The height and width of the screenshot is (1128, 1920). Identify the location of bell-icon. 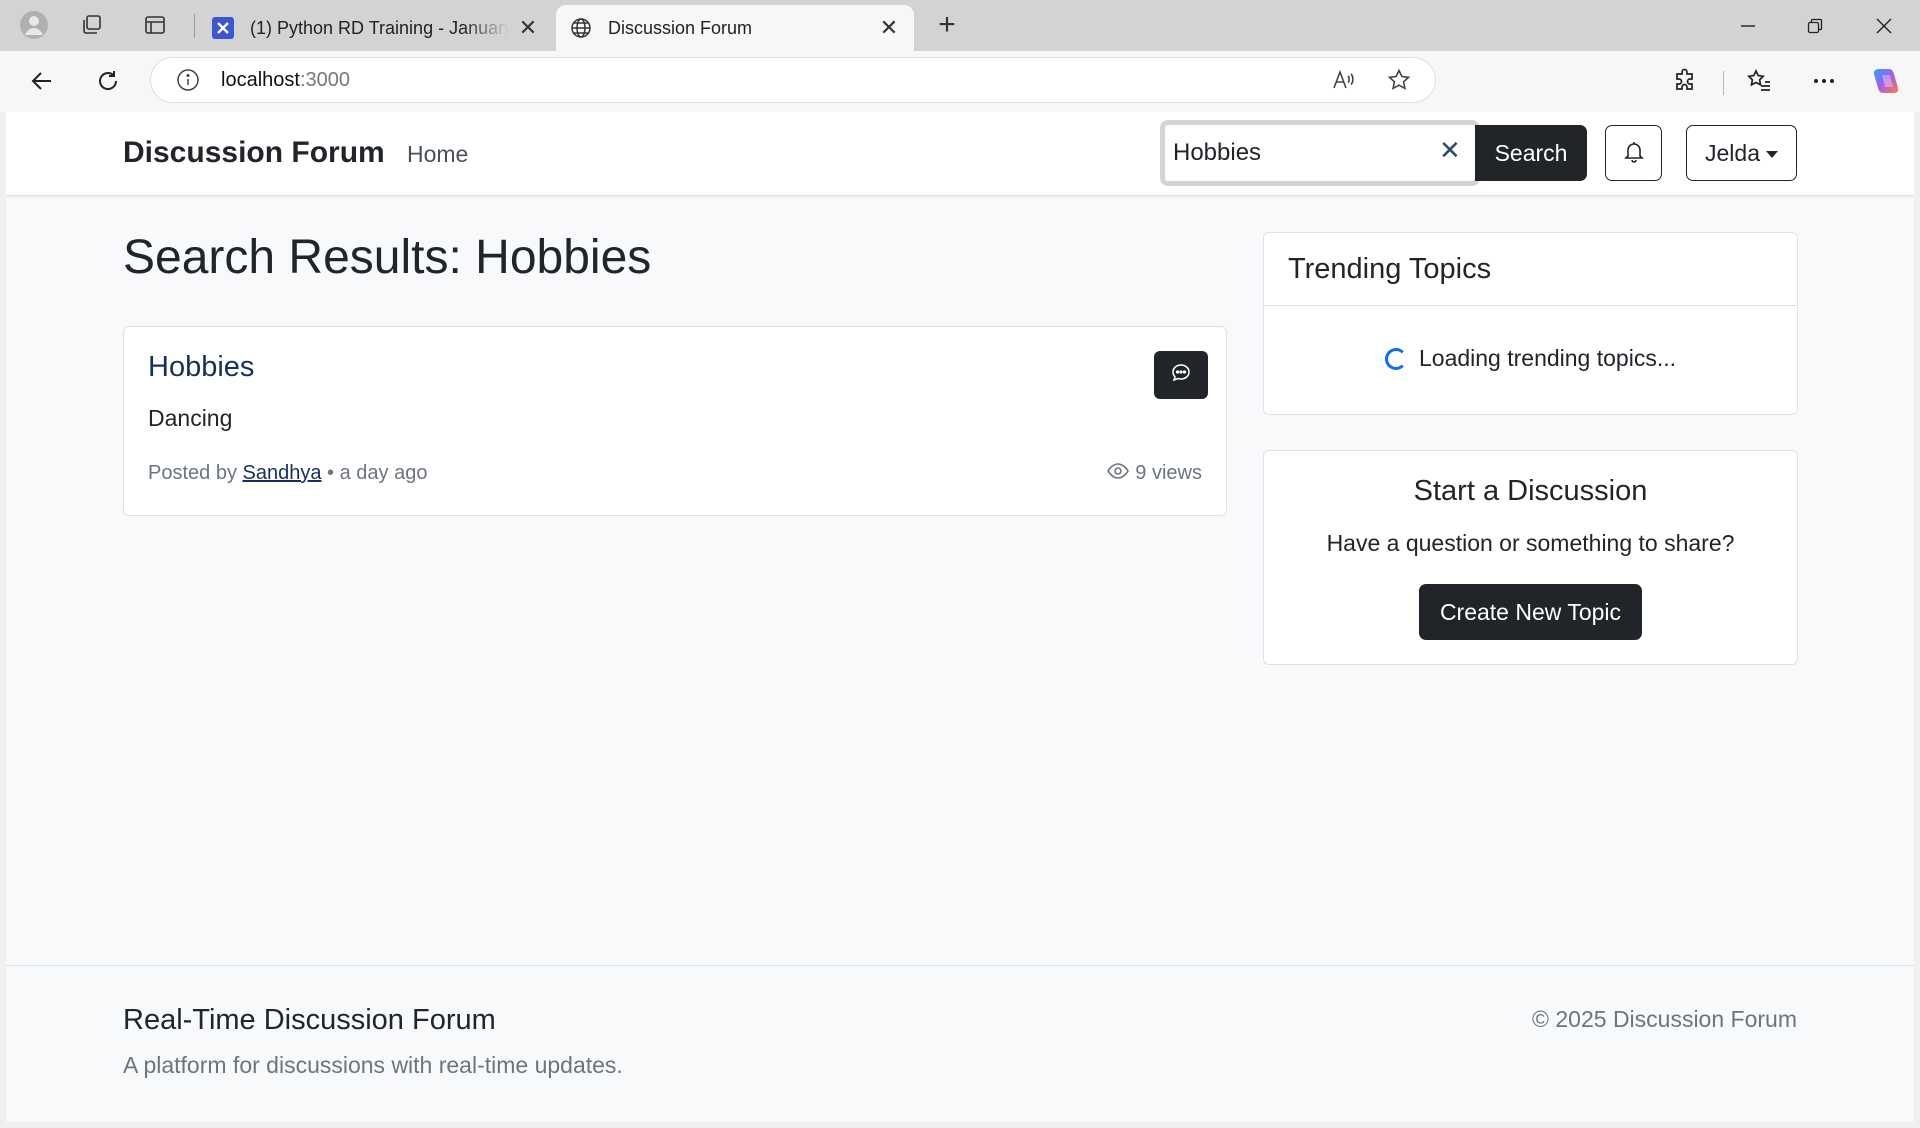
(1634, 153).